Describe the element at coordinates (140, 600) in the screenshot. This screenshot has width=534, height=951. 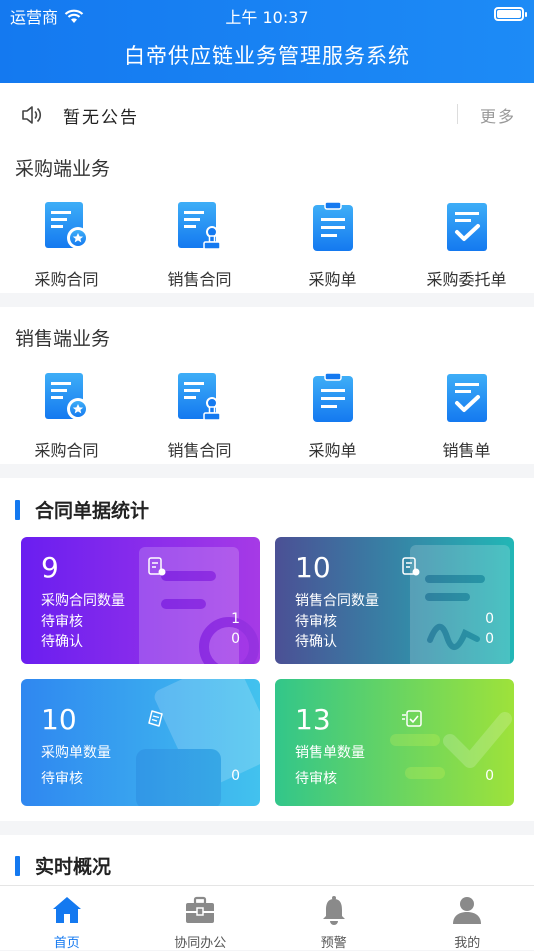
I see `stat-card-purchase-contract: 9 采购合同数量 待审核 1 待确认 0` at that location.